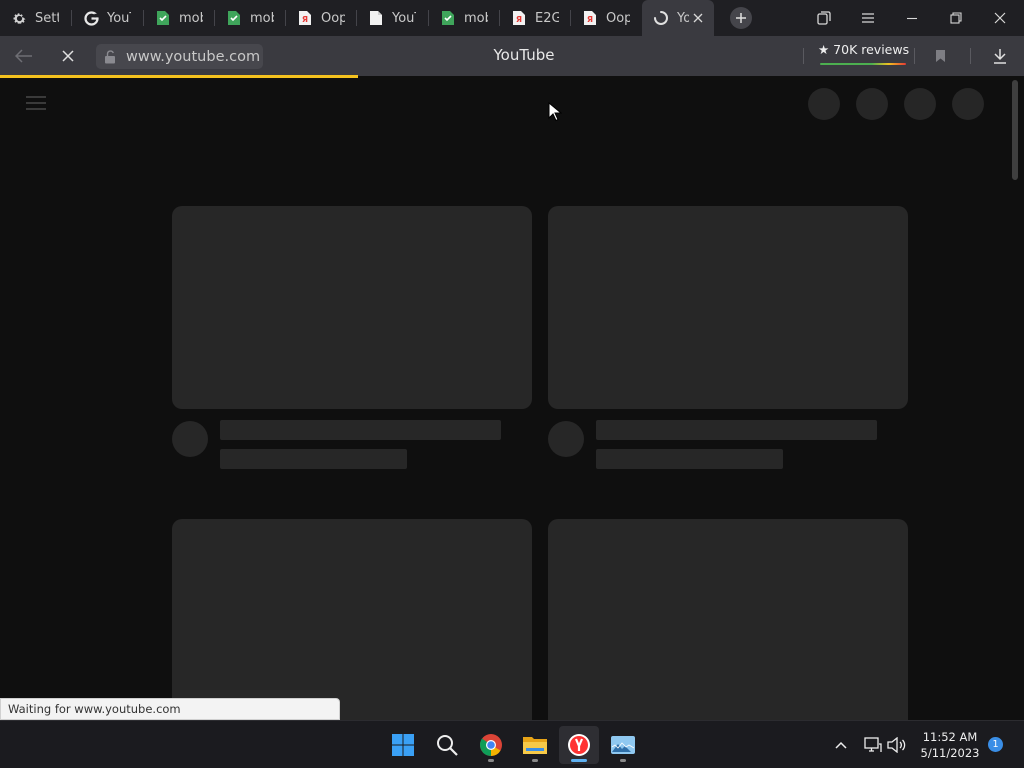 The width and height of the screenshot is (1024, 768). I want to click on new-tab-button, so click(741, 18).